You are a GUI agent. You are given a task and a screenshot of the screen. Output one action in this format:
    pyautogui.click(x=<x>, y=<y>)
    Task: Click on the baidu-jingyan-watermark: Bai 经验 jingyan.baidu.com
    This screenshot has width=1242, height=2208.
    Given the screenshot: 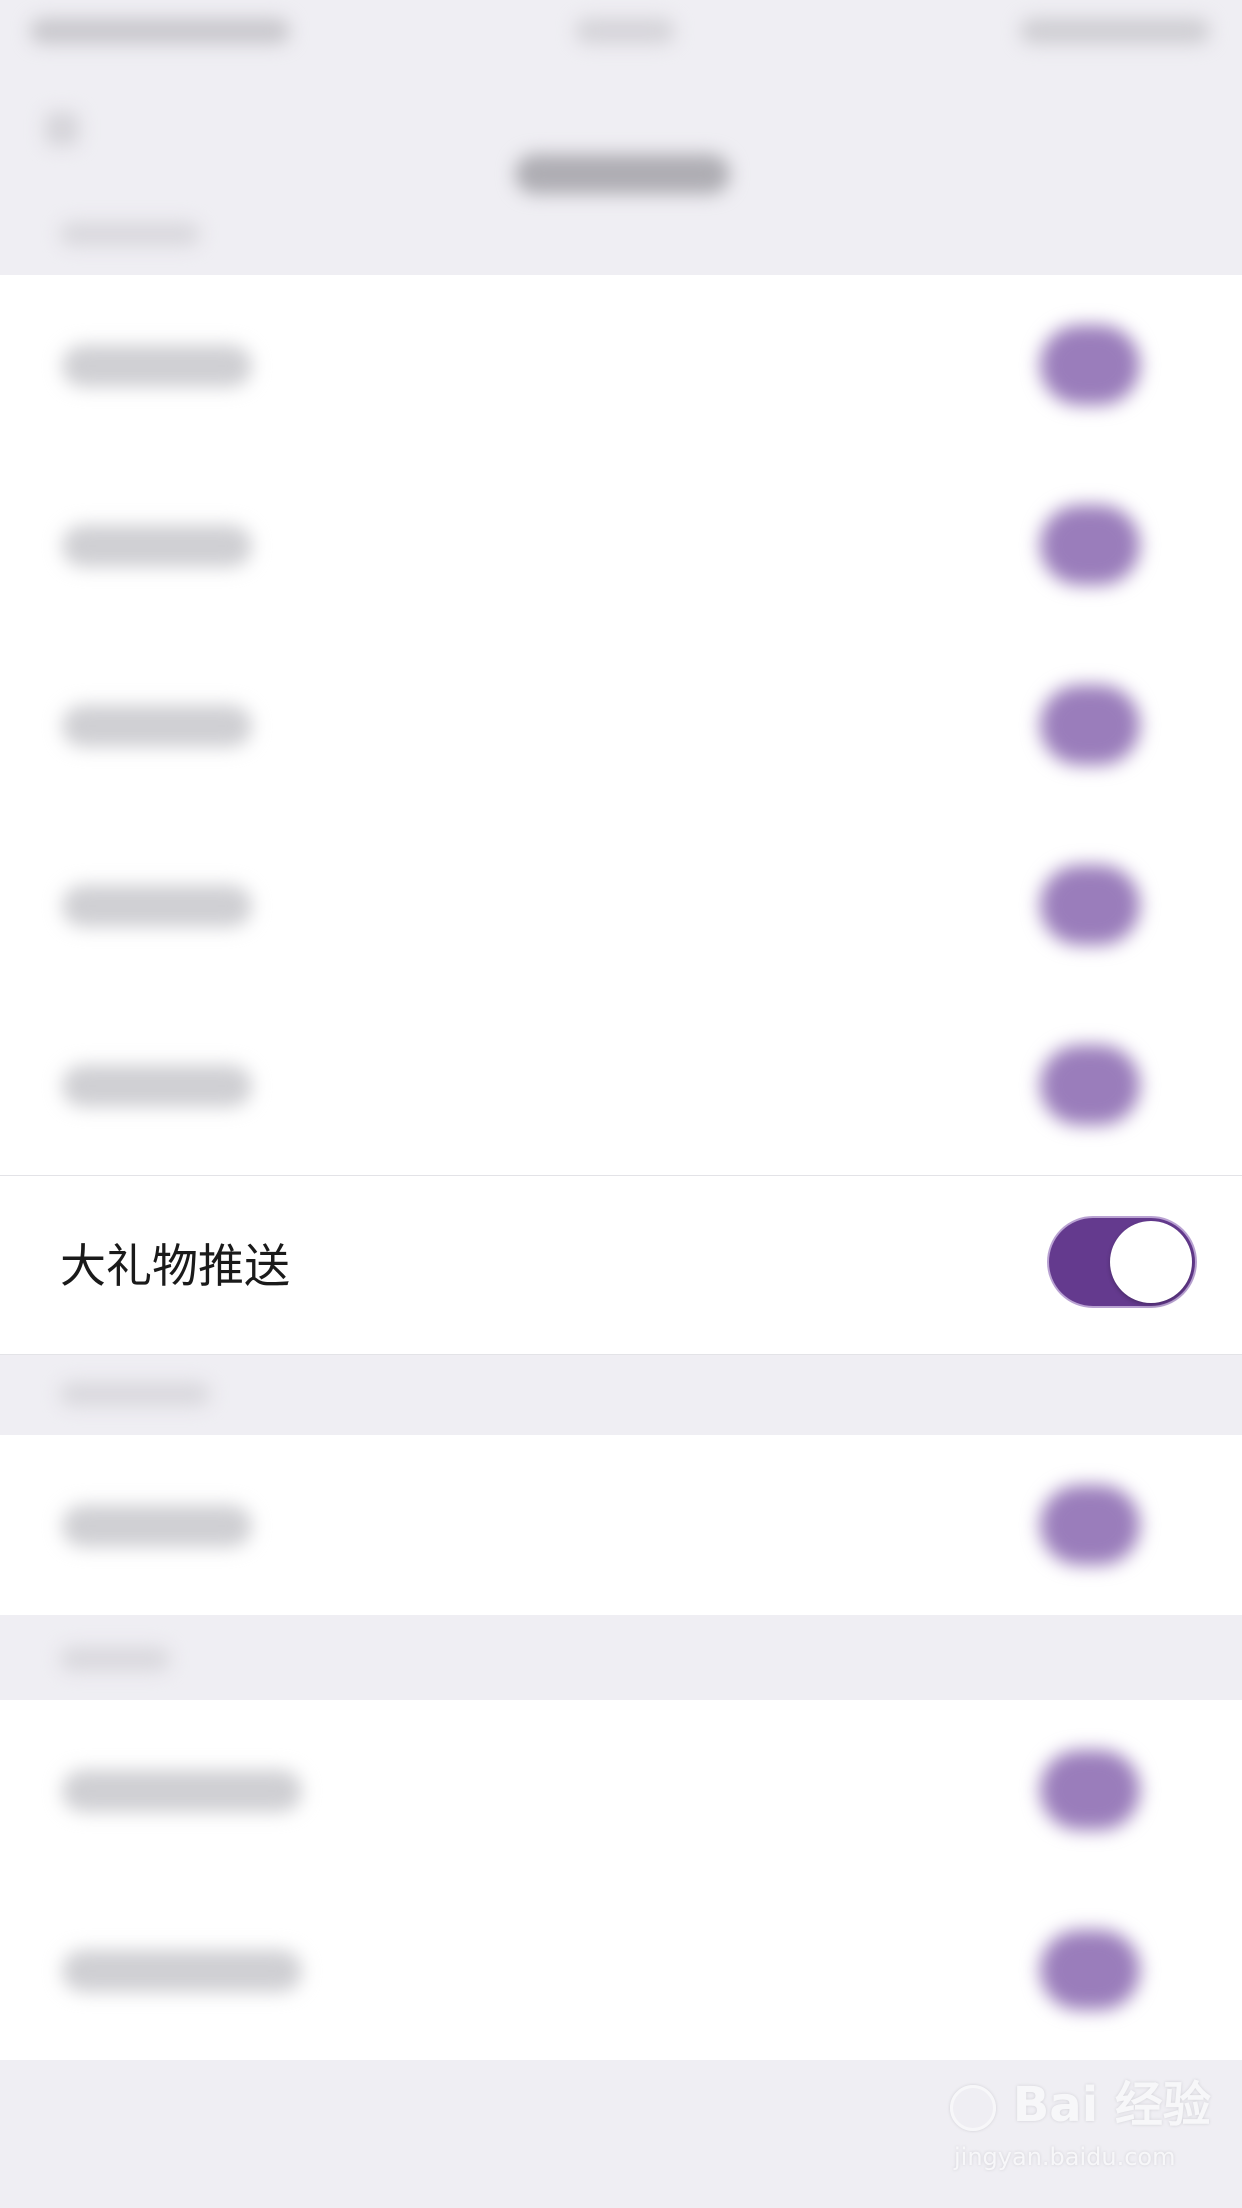 What is the action you would take?
    pyautogui.click(x=1080, y=2125)
    